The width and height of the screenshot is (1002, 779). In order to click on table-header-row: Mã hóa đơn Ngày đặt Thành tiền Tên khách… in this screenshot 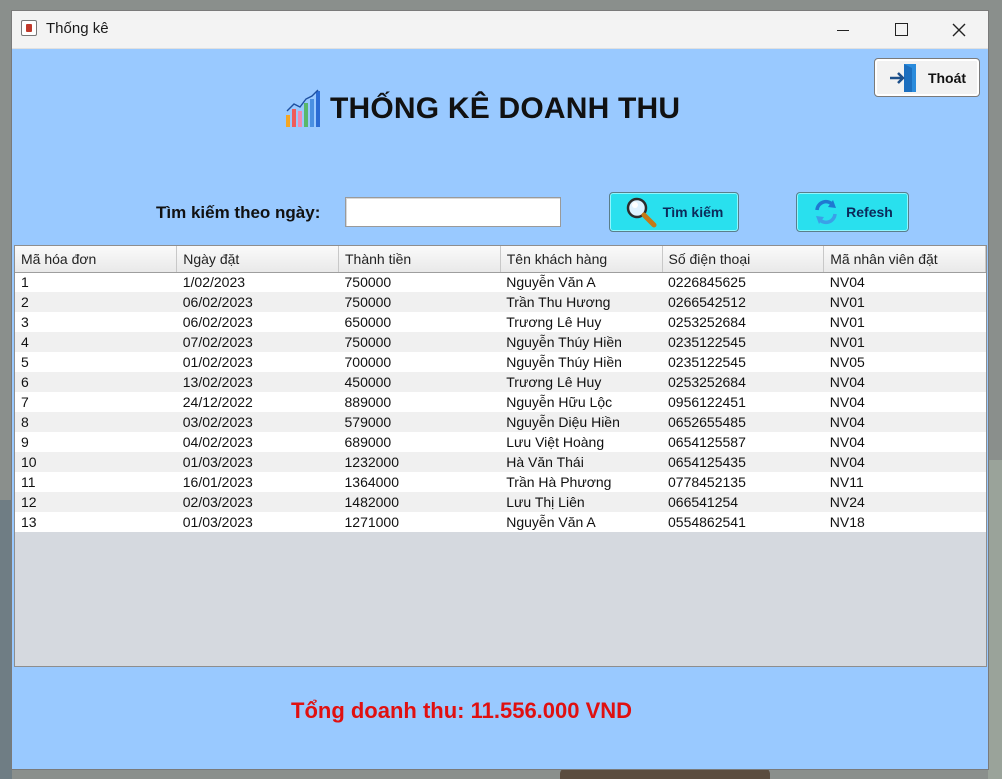, I will do `click(500, 259)`.